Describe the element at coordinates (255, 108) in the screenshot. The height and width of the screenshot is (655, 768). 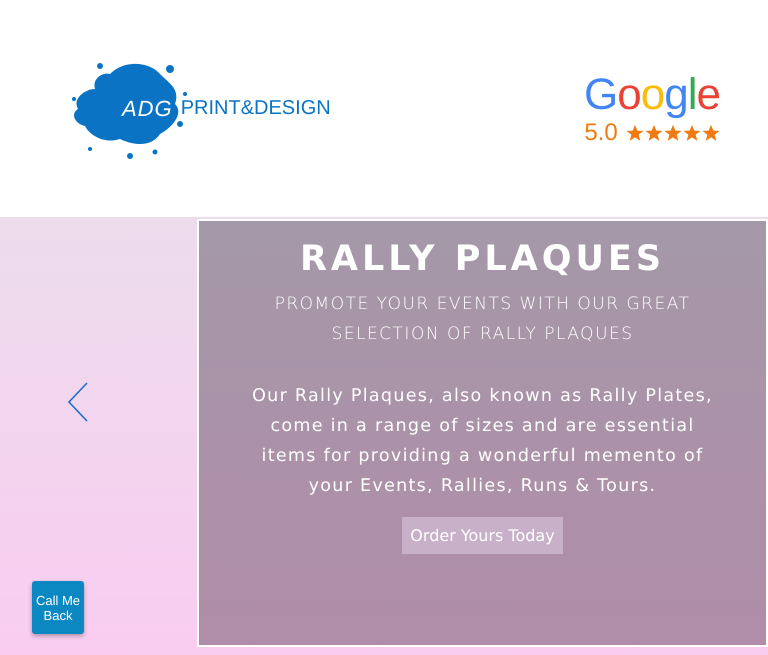
I see `logo-name: PRINT&DESIGN` at that location.